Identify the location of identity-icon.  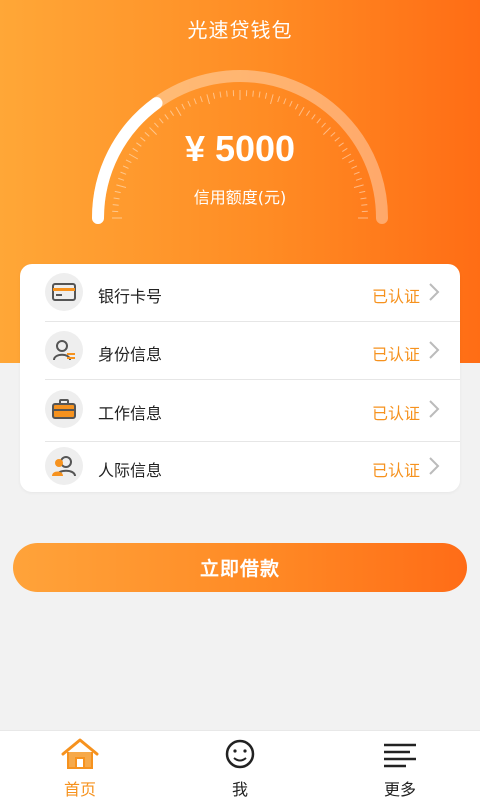
(64, 350).